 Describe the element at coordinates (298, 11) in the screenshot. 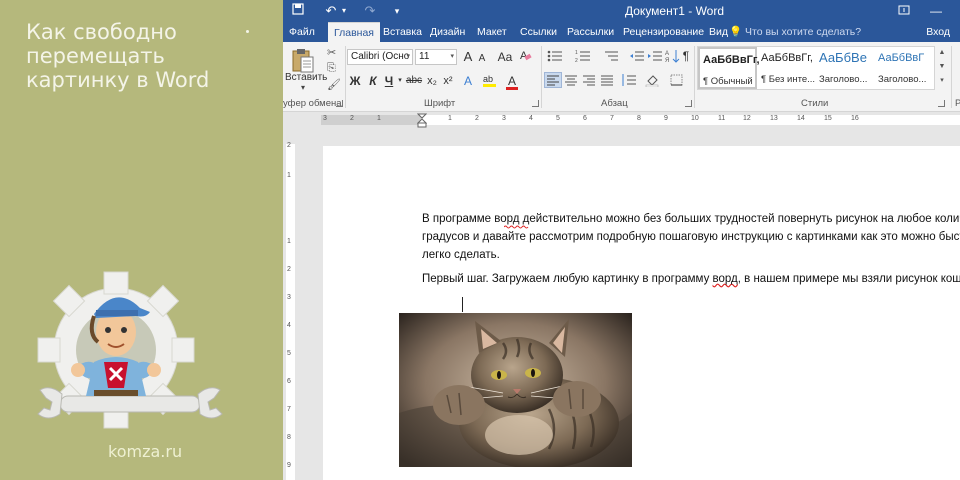

I see `save-icon` at that location.